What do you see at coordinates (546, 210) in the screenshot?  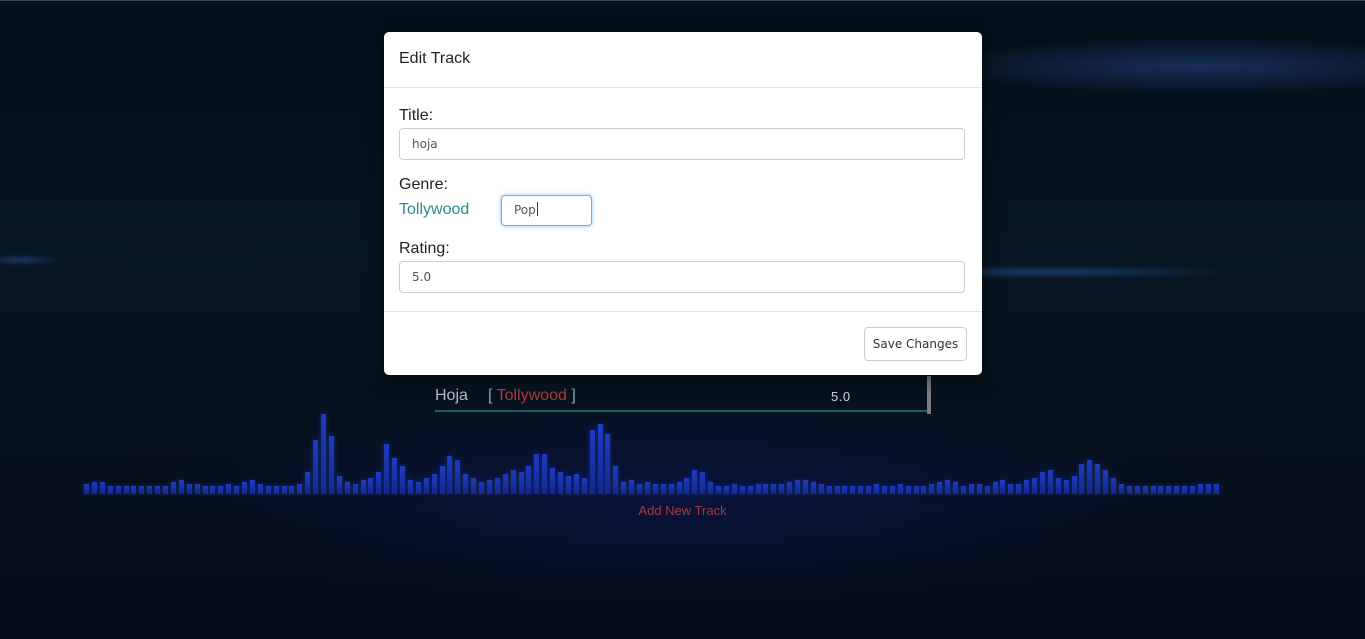 I see `genre-input: Pop` at bounding box center [546, 210].